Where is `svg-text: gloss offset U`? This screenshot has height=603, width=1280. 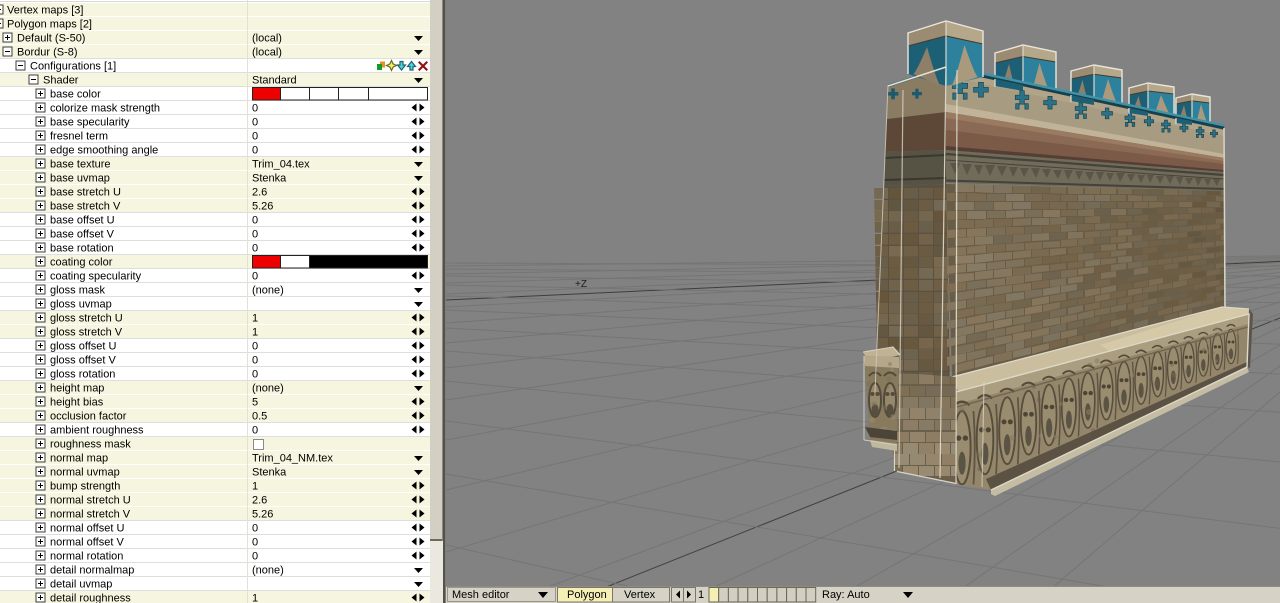
svg-text: gloss offset U is located at coordinates (83, 347).